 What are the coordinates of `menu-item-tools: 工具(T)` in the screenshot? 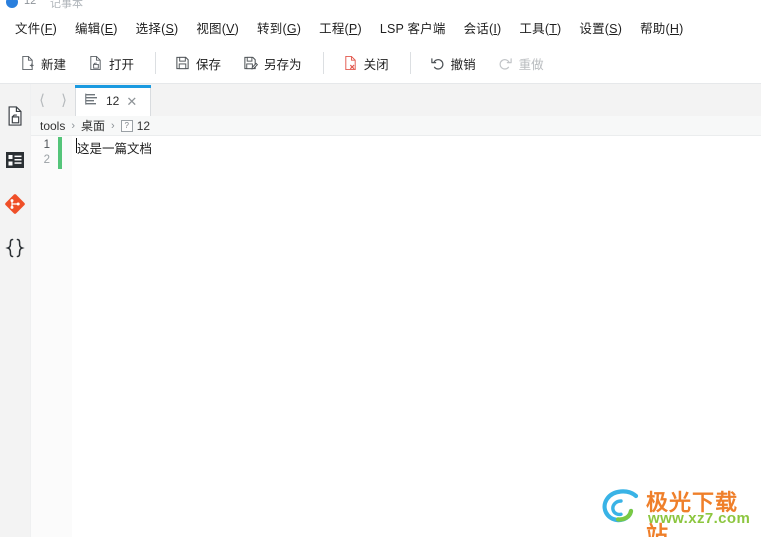 It's located at (540, 27).